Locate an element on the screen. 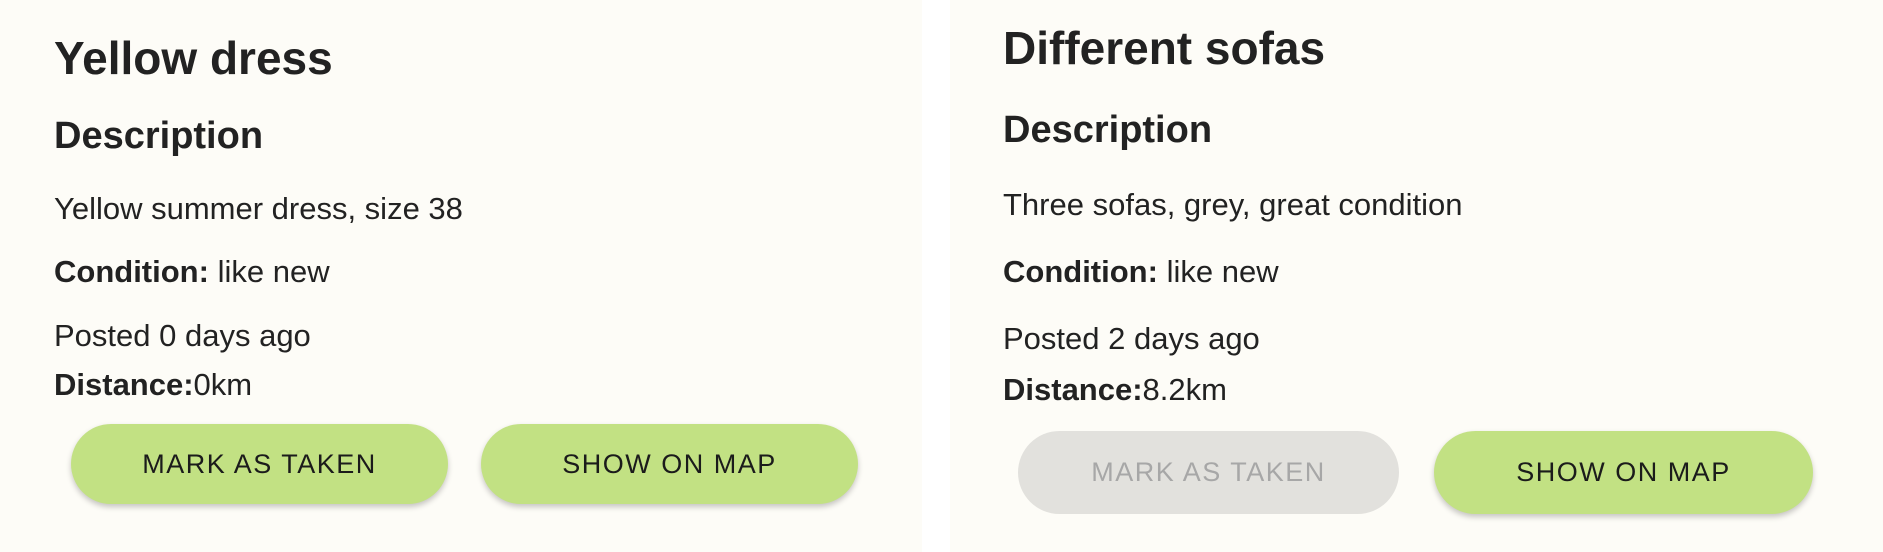 This screenshot has width=1883, height=552. item-distance: Distance:0km is located at coordinates (153, 384).